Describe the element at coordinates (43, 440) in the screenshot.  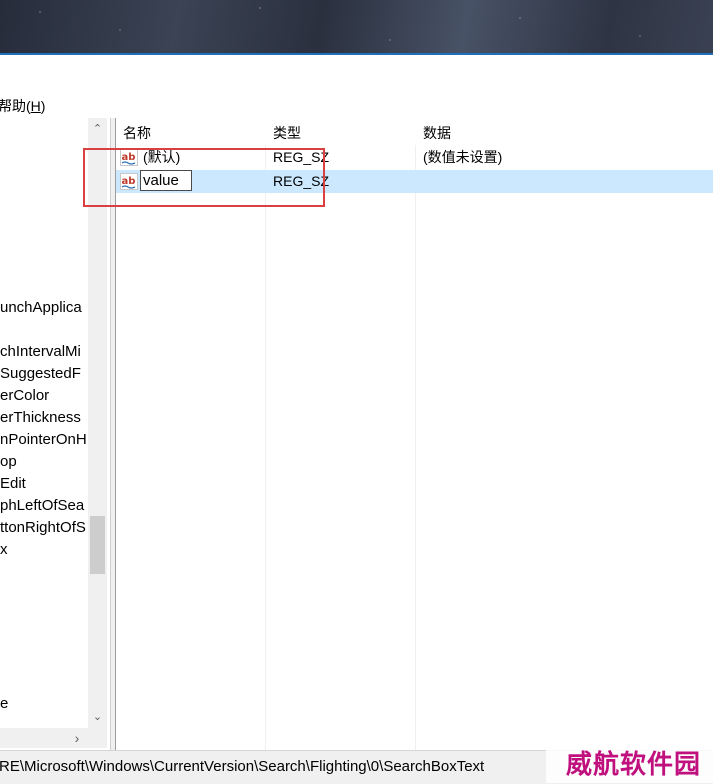
I see `tree-item: nPointerOnH` at that location.